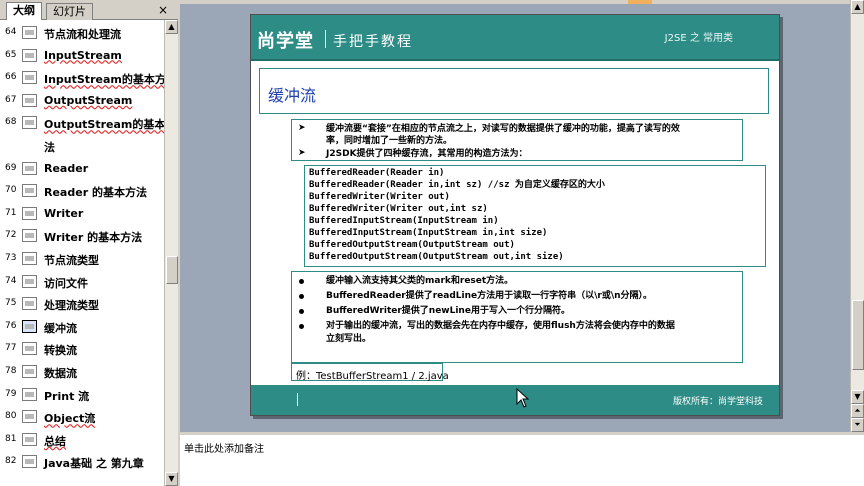 This screenshot has width=864, height=486. I want to click on outline-item-label: 节点流和处理流, so click(82, 34).